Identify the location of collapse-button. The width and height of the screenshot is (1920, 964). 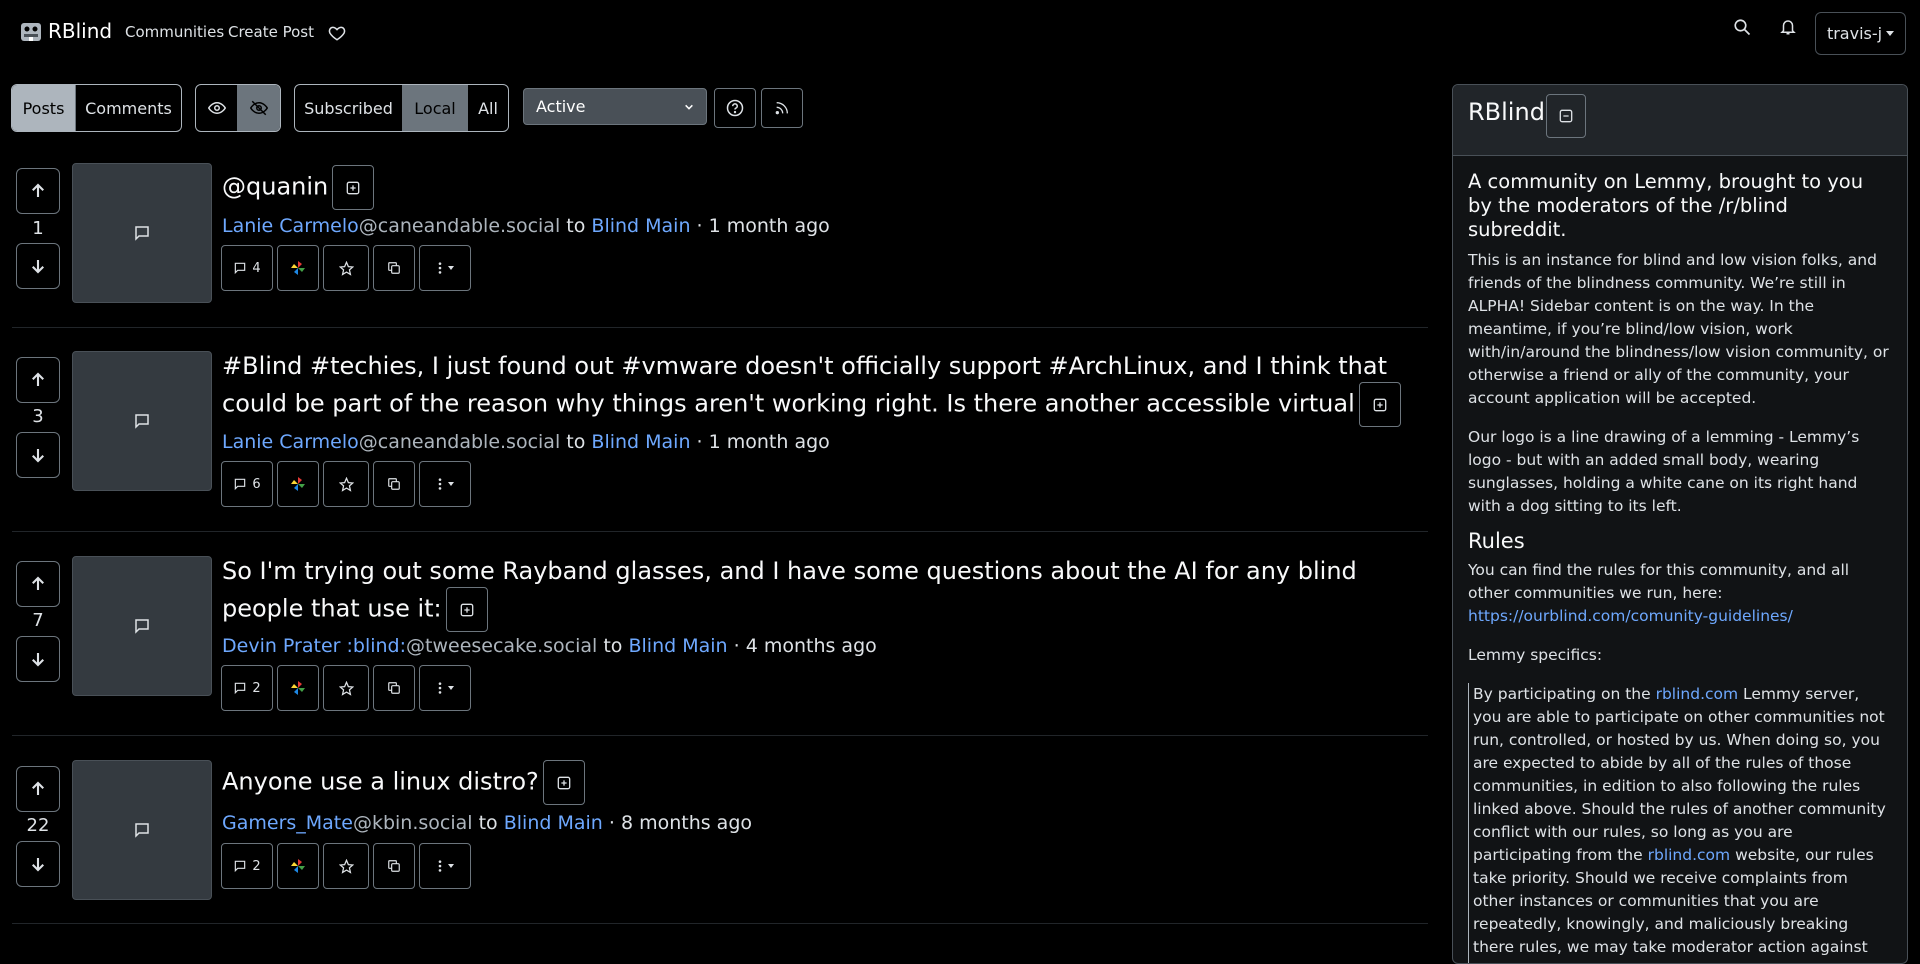
(1566, 116).